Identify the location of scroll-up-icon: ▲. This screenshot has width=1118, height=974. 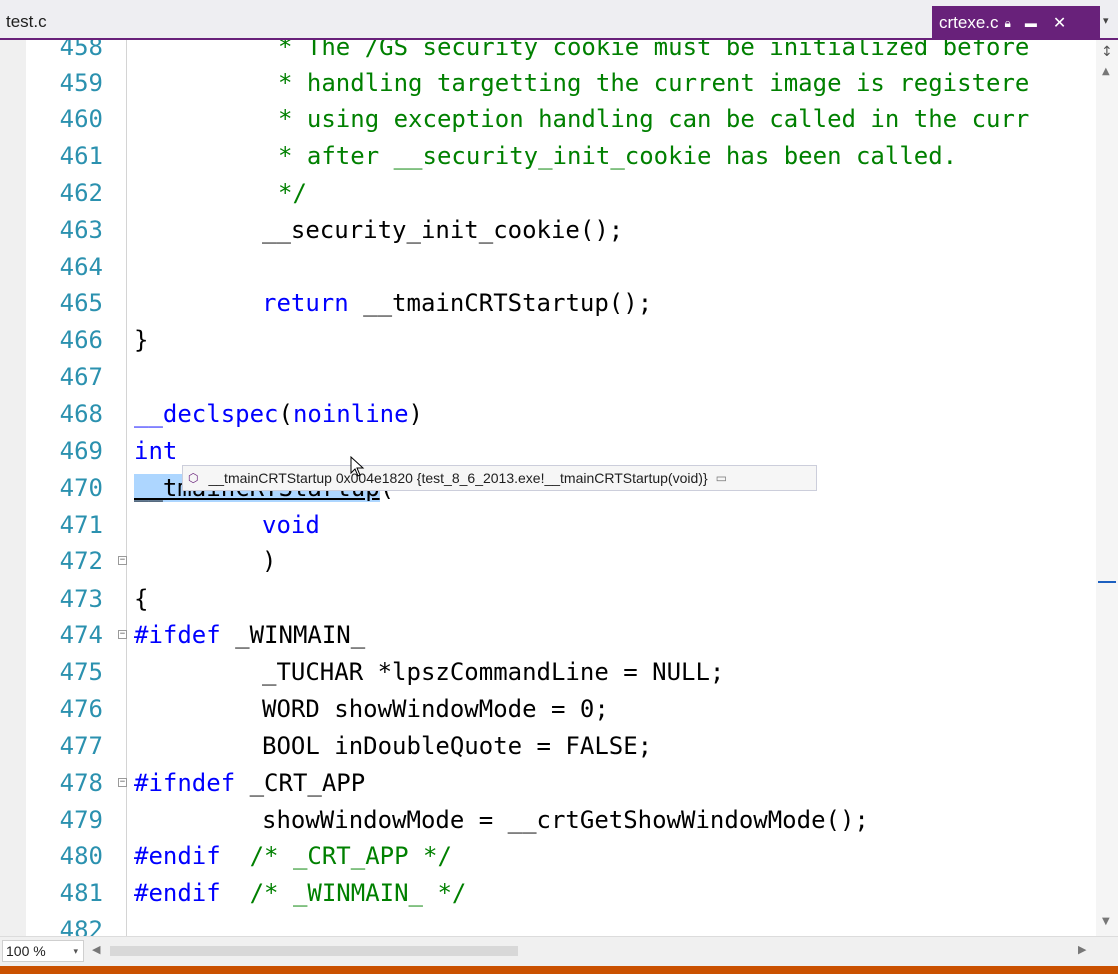
(1106, 71).